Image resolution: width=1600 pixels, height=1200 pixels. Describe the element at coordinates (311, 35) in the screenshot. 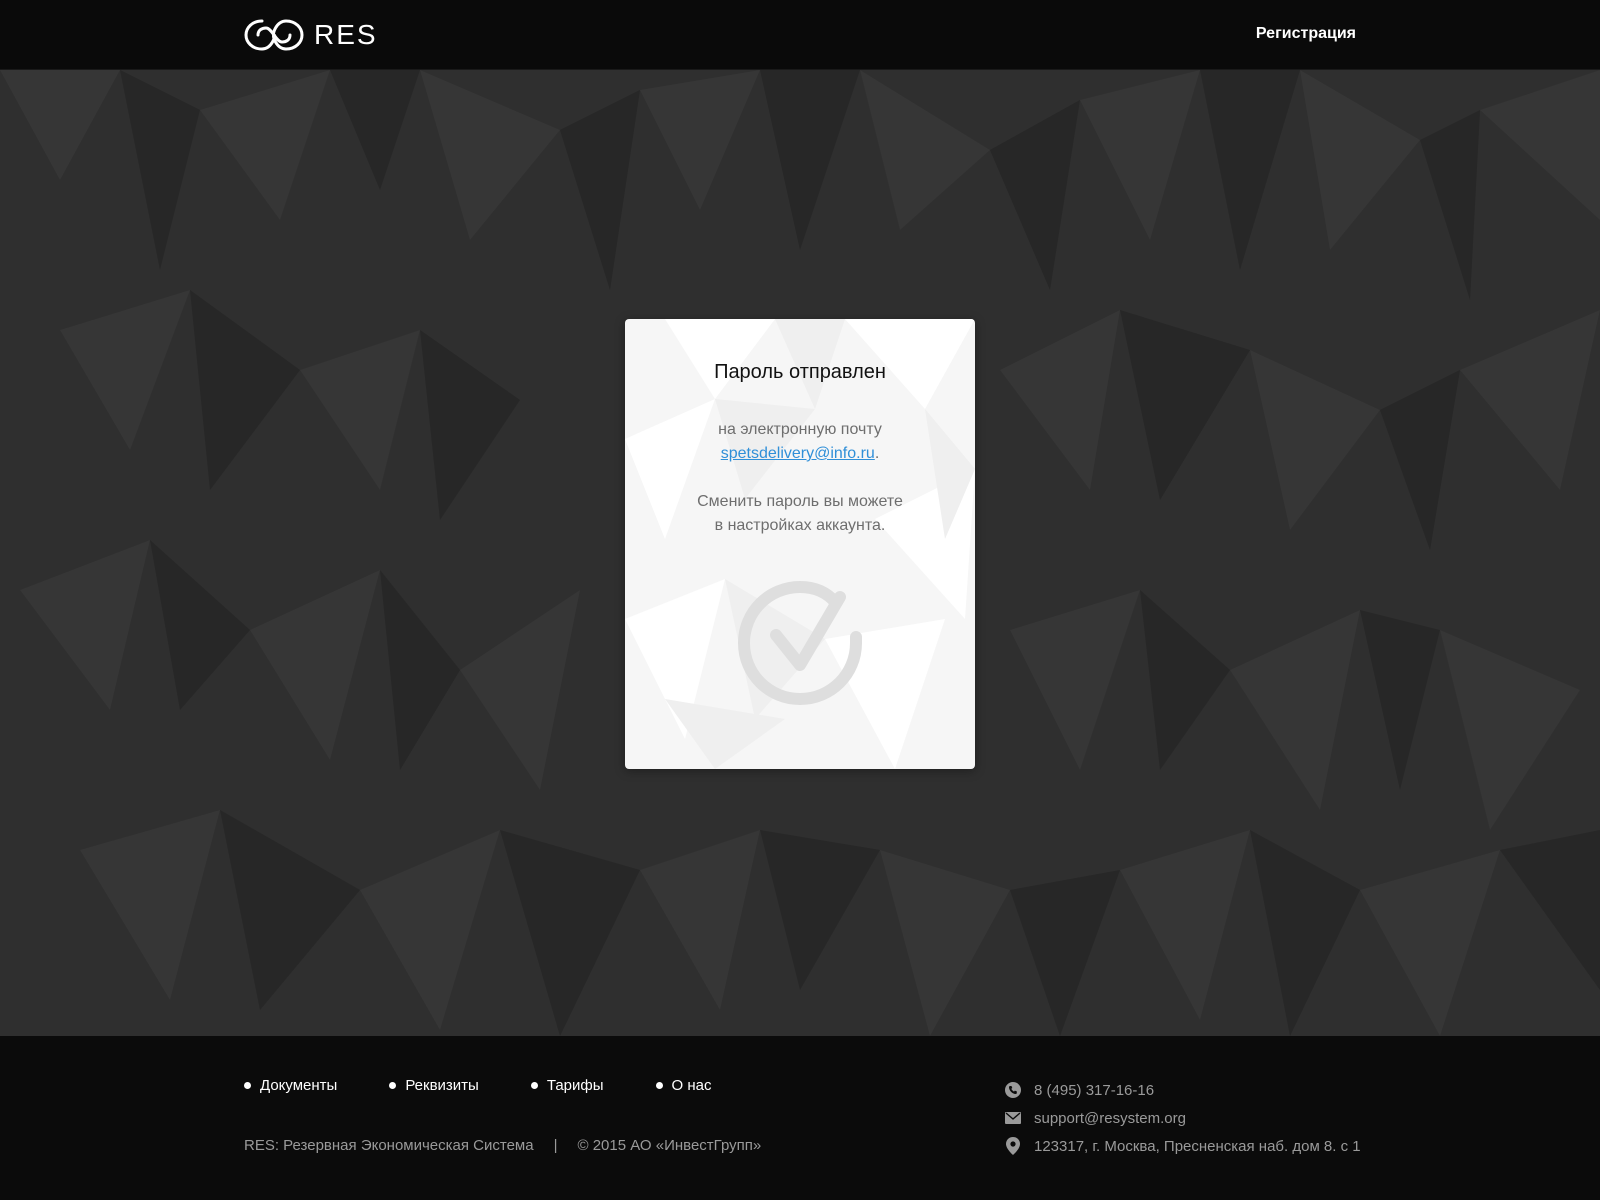

I see `logo: RES` at that location.